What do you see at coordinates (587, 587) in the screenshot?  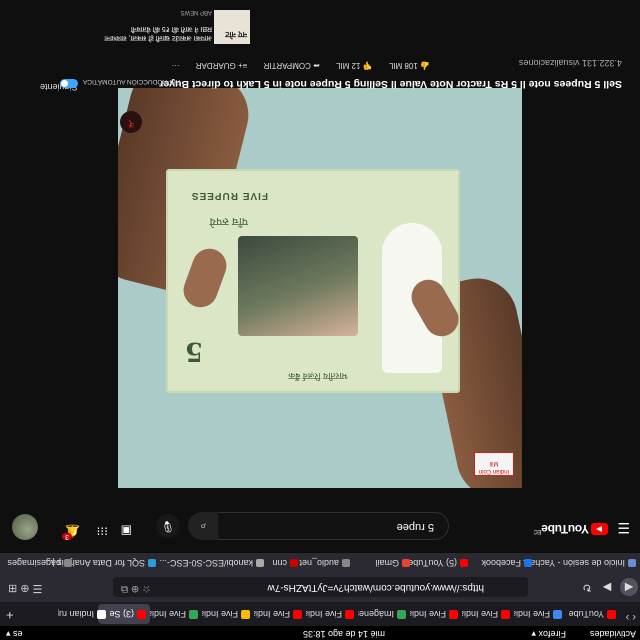 I see `reload-button: ↻` at bounding box center [587, 587].